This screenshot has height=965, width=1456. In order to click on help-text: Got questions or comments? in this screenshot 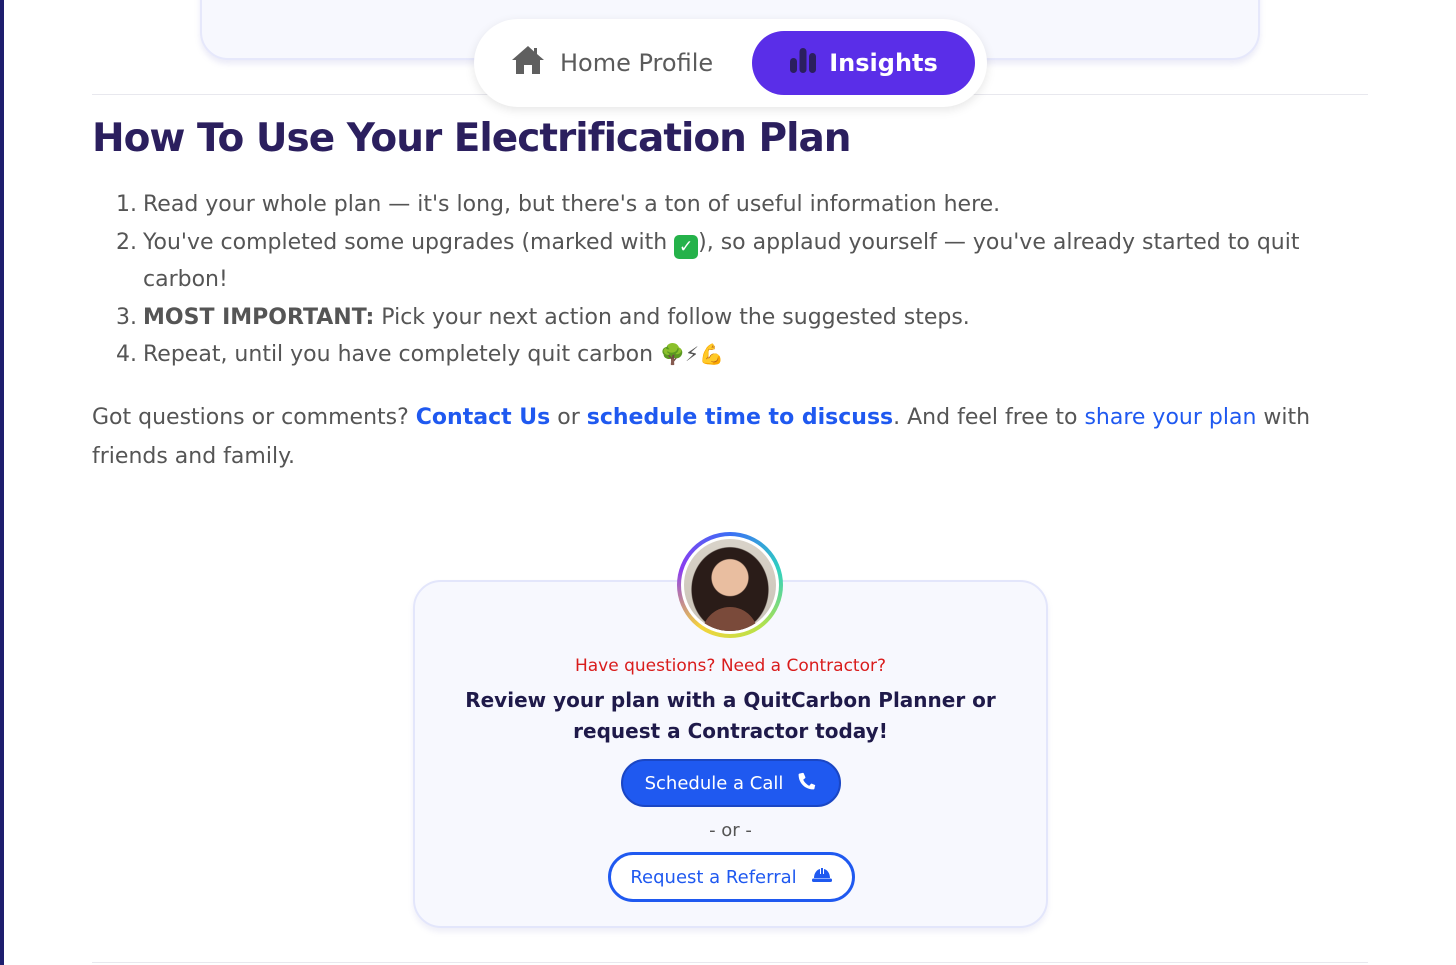, I will do `click(254, 417)`.